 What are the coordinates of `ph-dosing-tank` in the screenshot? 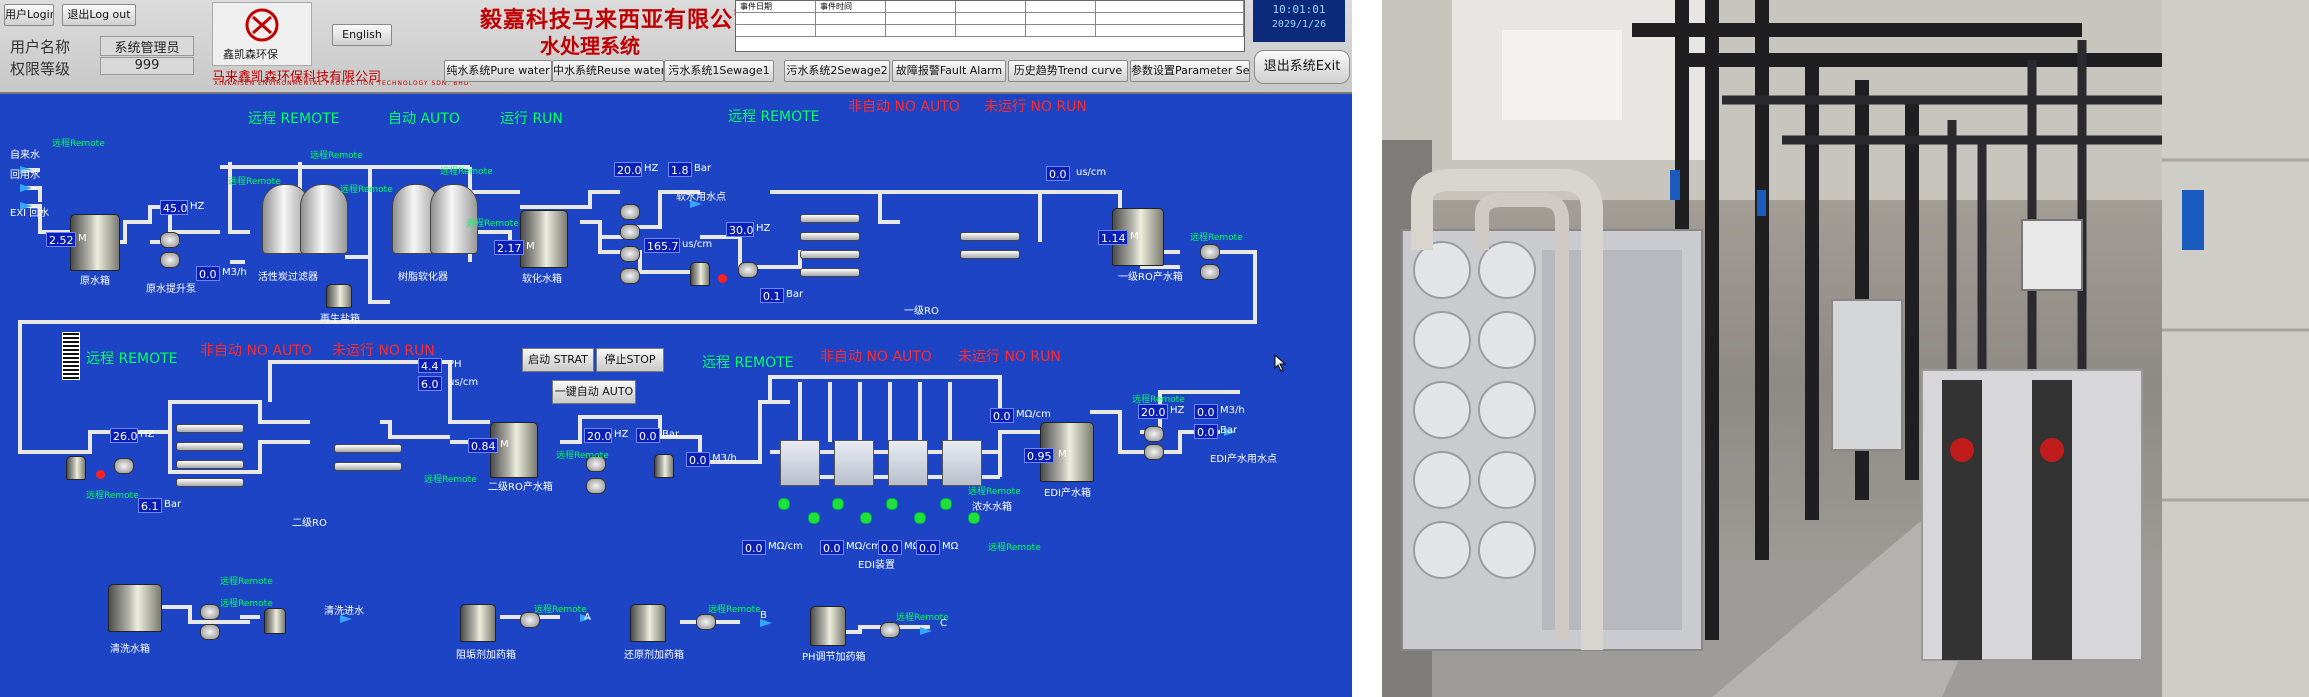 It's located at (828, 626).